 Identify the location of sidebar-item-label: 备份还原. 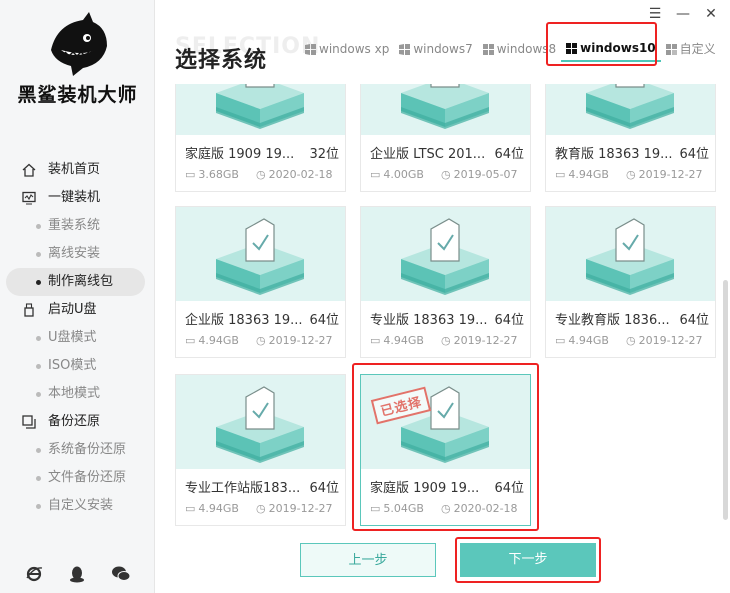
(74, 421).